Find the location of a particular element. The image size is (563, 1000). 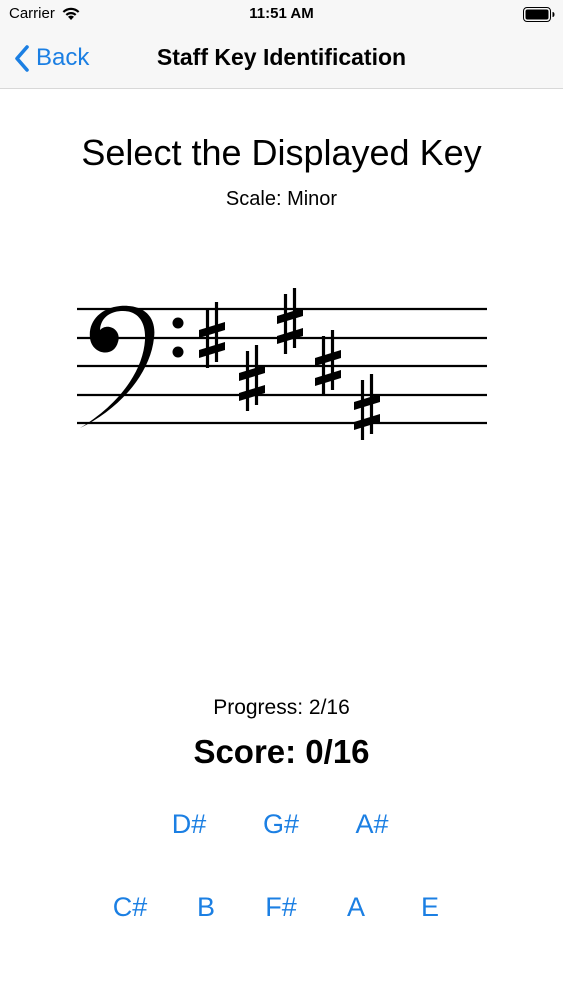

answer-button-b: B is located at coordinates (206, 907).